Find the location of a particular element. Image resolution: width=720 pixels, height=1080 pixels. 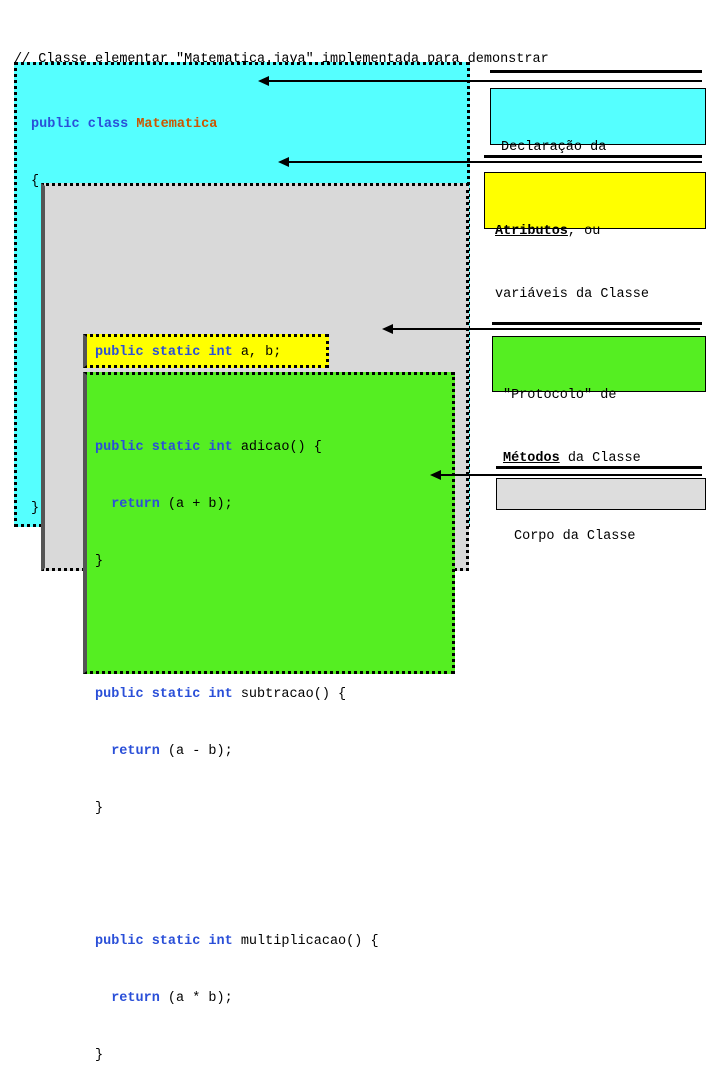

callout-line-2: Métodos da Classe is located at coordinates (604, 458).